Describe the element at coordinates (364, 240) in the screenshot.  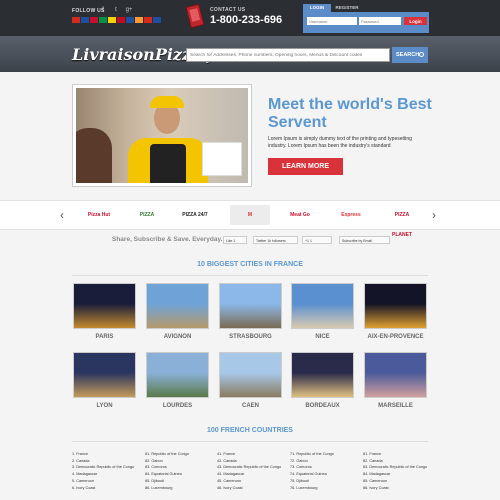
I see `subscribe-email-button: Subscribe by Email` at that location.